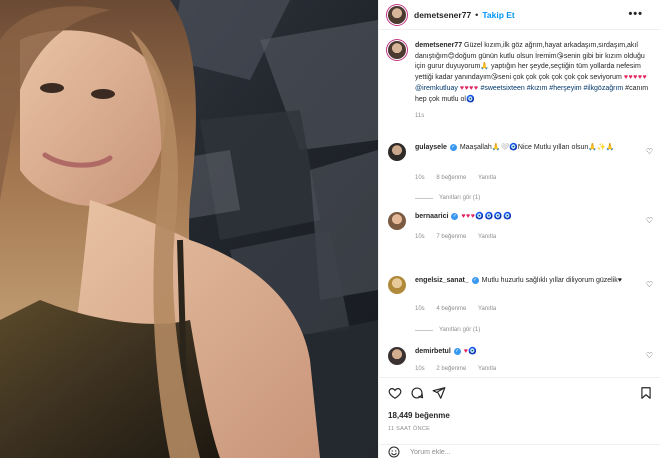 The image size is (660, 458). I want to click on comment-body: bernaarici ✓ ♥♥♥🧿🧿🧿🧿, so click(529, 217).